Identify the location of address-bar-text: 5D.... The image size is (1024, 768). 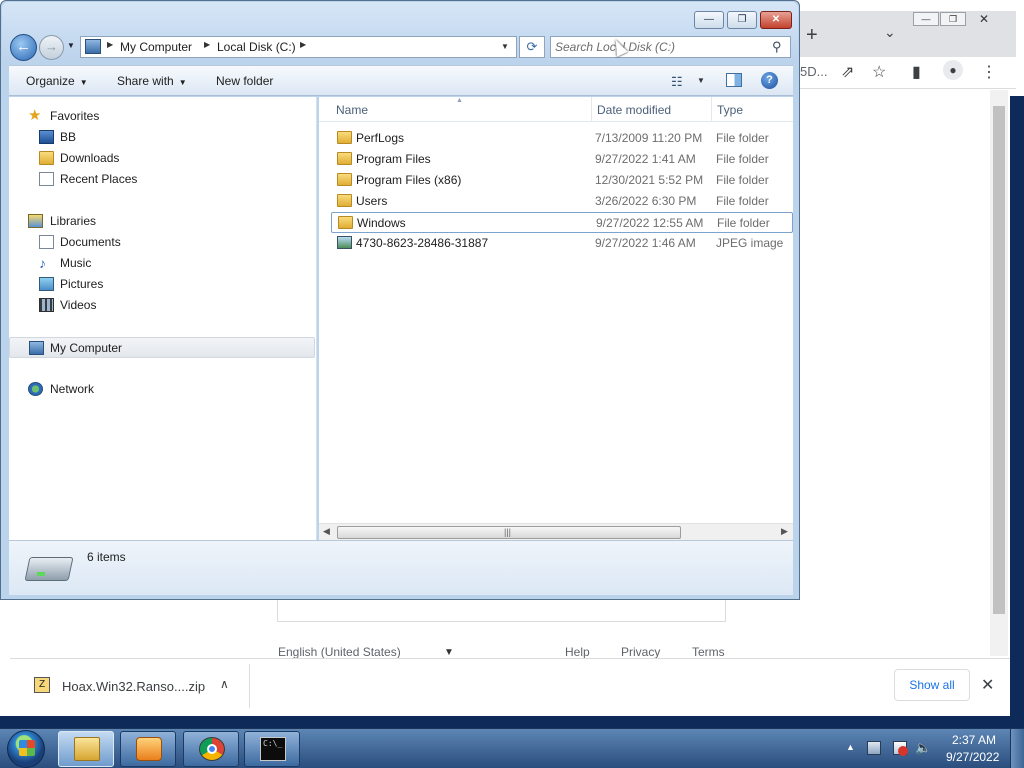
(813, 71).